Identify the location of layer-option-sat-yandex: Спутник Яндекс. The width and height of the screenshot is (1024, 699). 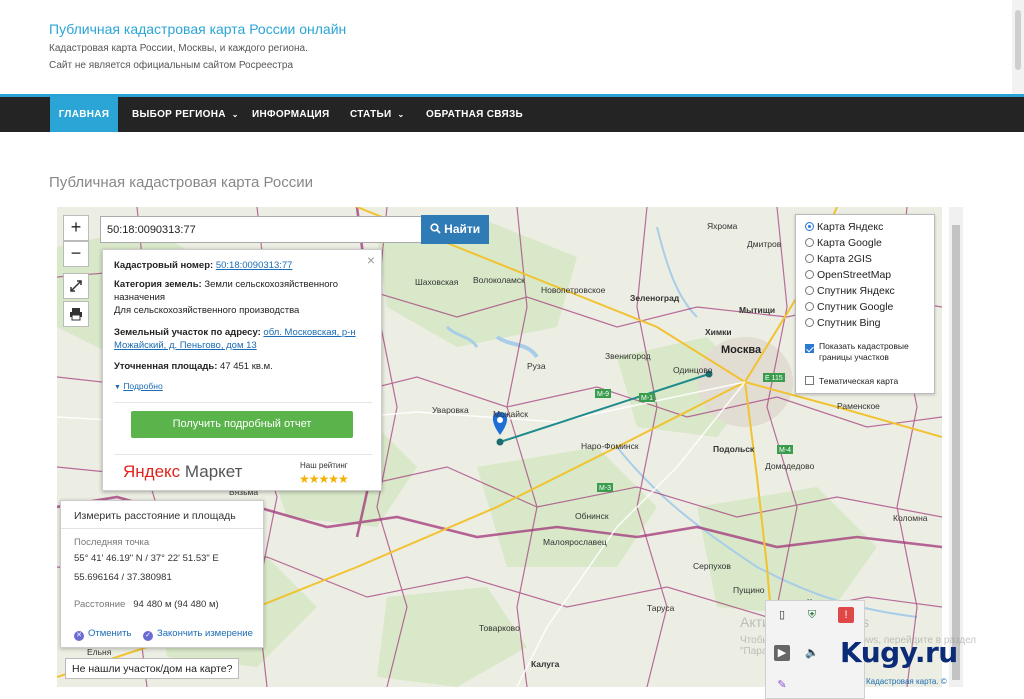
(850, 291).